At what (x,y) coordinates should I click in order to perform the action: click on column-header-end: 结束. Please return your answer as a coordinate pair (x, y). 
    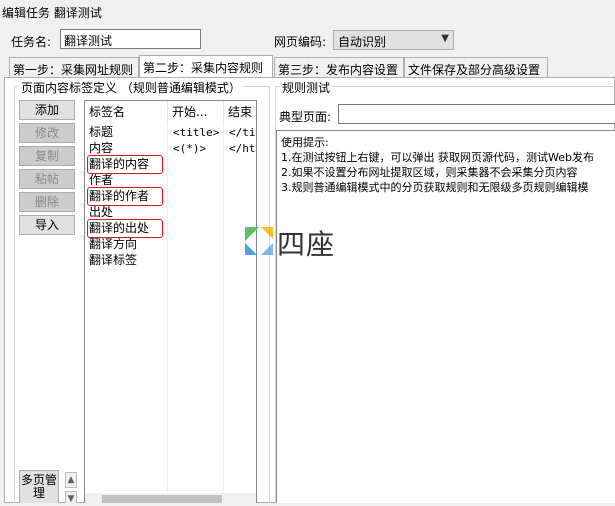
    Looking at the image, I should click on (240, 112).